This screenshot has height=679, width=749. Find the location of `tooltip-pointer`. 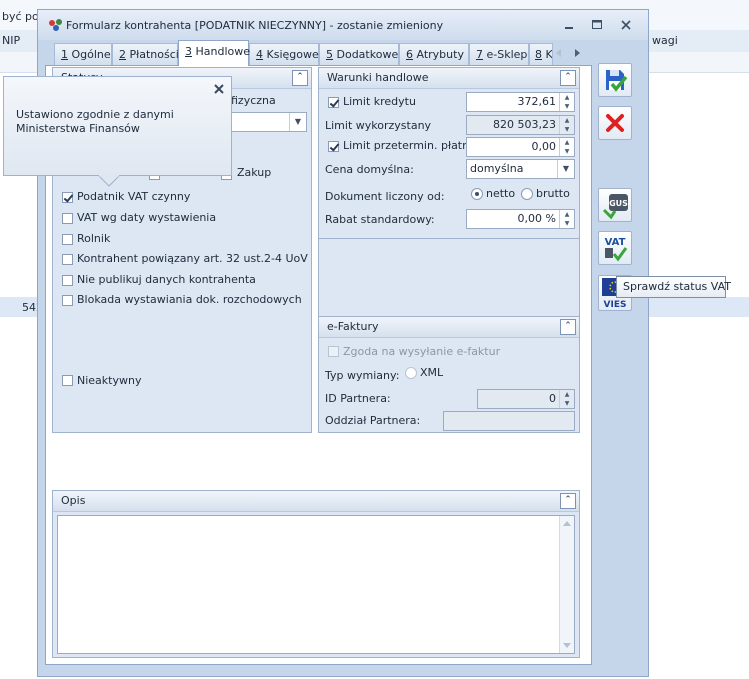

tooltip-pointer is located at coordinates (109, 181).